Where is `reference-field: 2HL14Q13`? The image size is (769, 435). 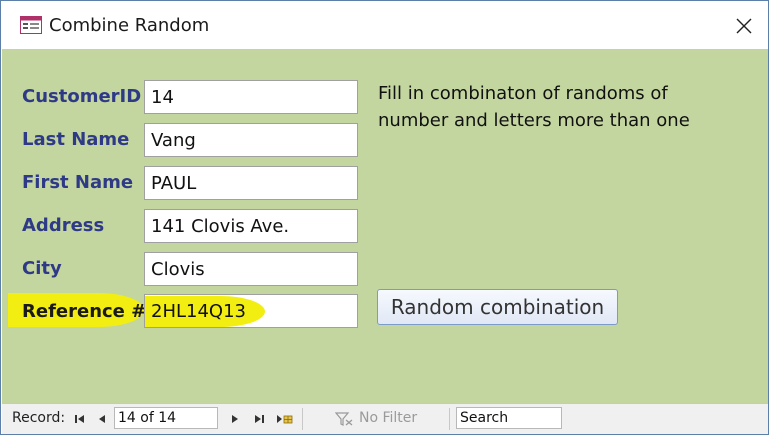
reference-field: 2HL14Q13 is located at coordinates (251, 311).